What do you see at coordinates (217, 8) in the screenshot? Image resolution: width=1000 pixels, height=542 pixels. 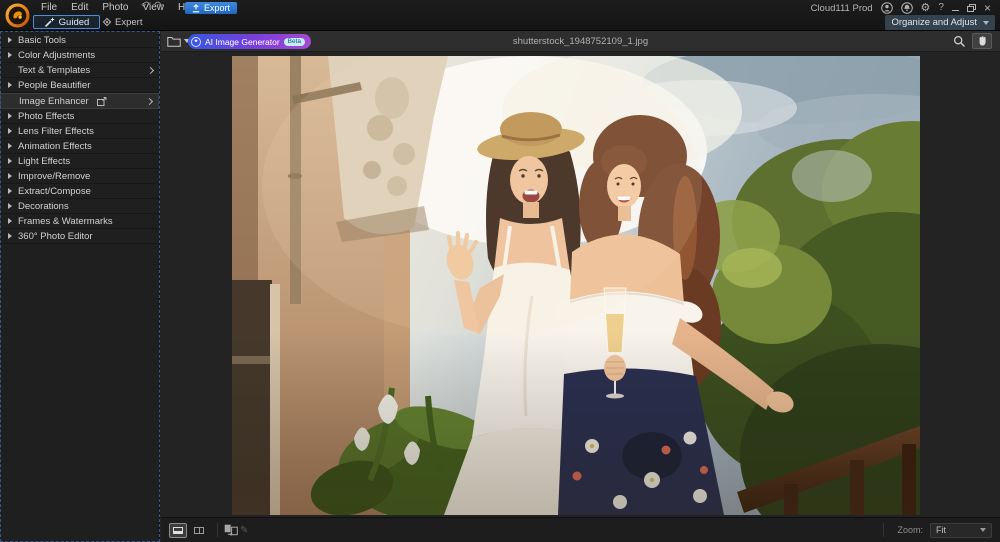 I see `export-label: Export` at bounding box center [217, 8].